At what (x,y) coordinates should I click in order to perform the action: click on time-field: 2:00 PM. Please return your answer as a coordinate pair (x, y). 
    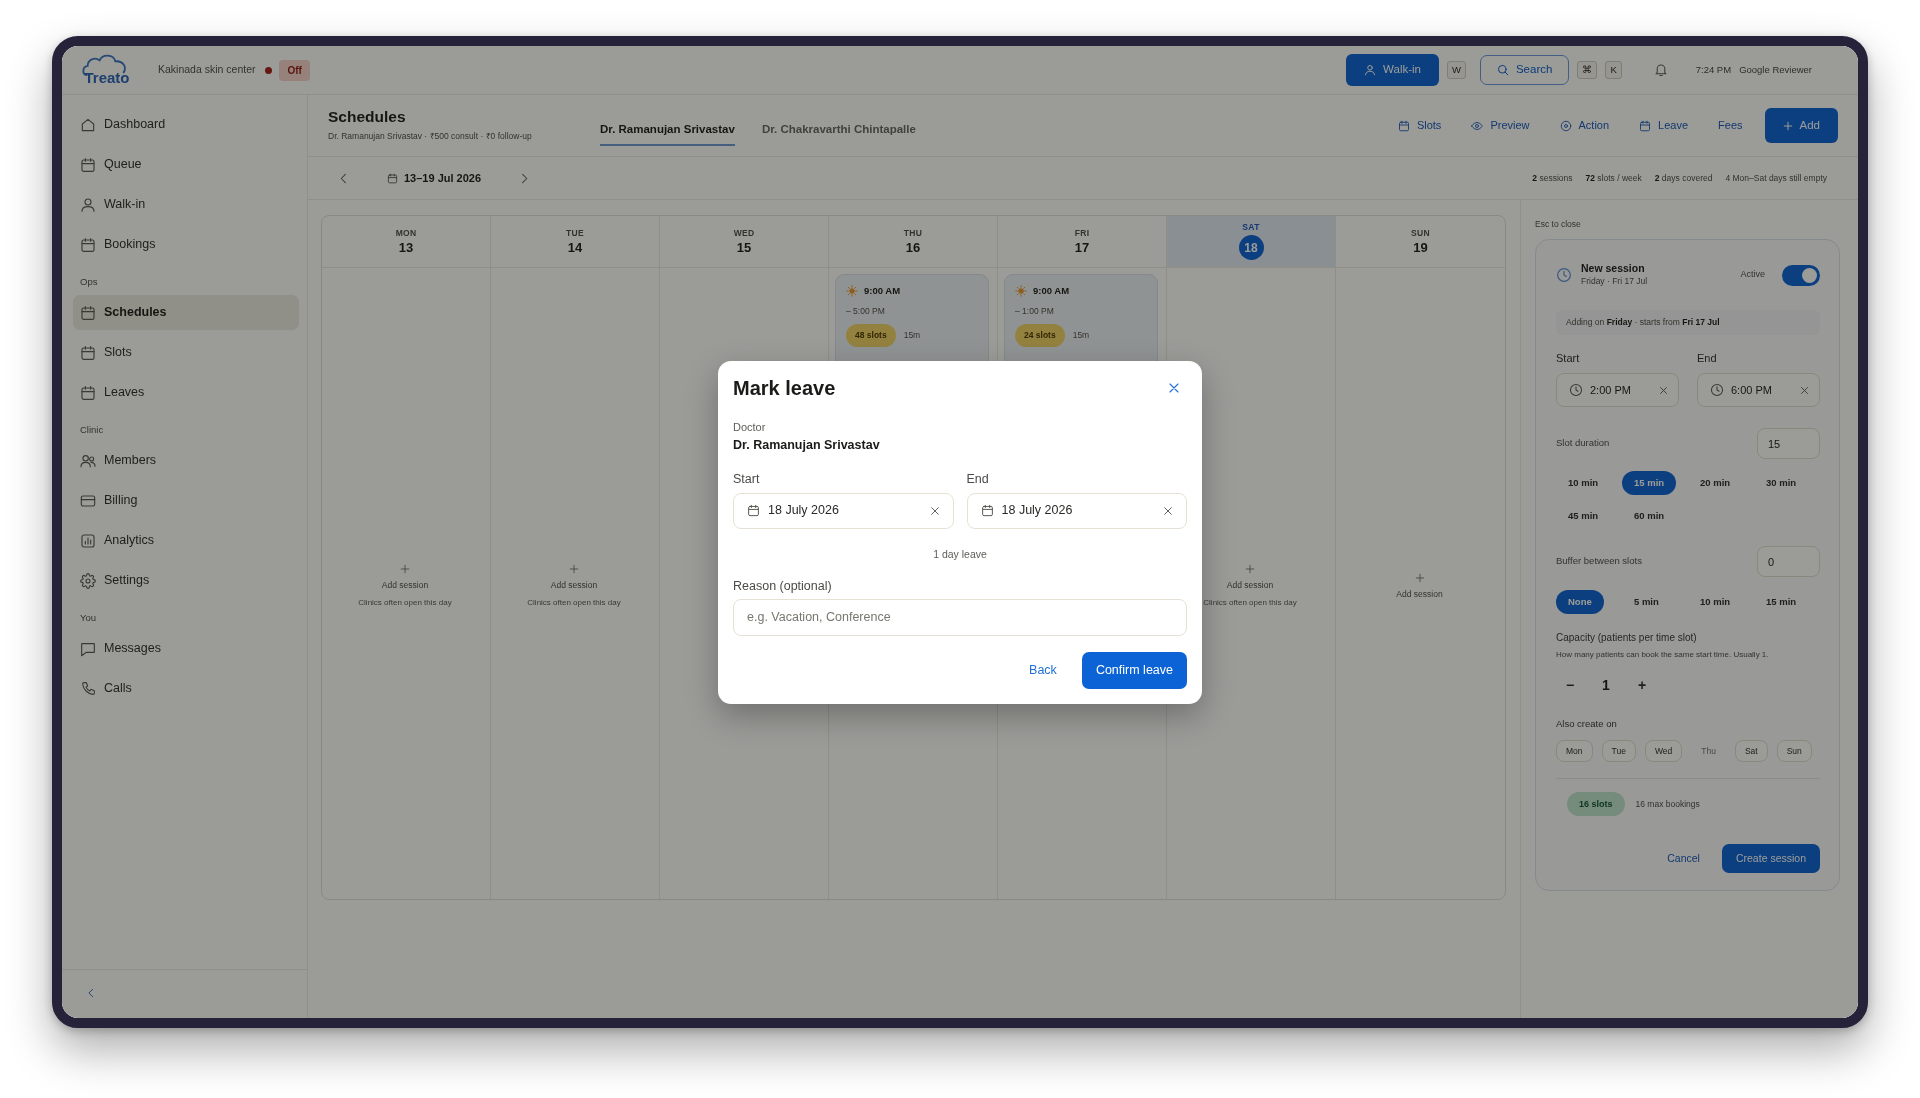
    Looking at the image, I should click on (1617, 390).